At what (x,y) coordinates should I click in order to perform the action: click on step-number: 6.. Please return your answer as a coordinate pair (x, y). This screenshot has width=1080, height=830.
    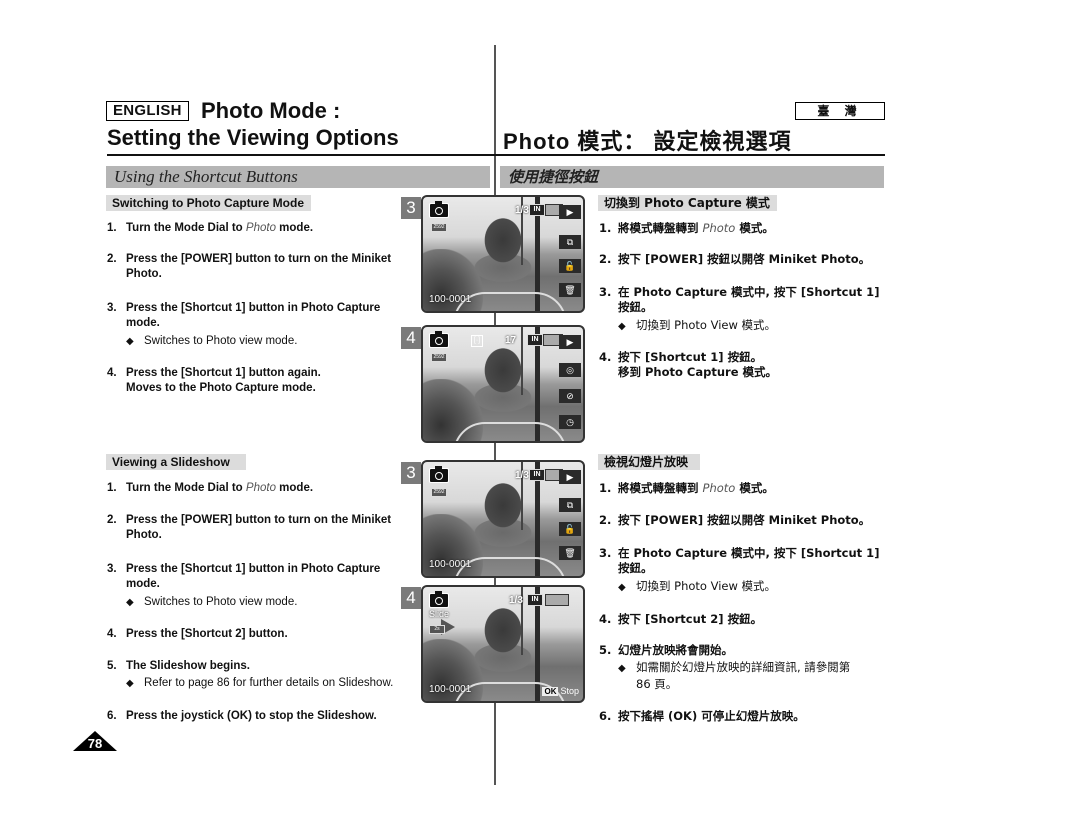
    Looking at the image, I should click on (112, 716).